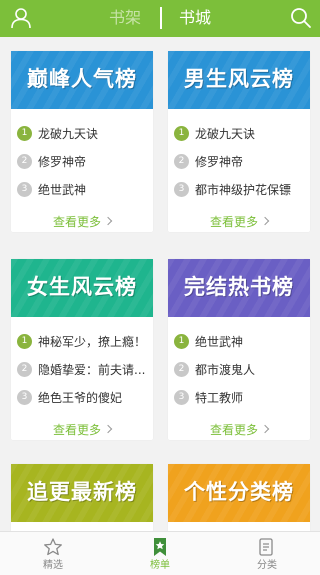  I want to click on card-title: 女生风云榜, so click(82, 287).